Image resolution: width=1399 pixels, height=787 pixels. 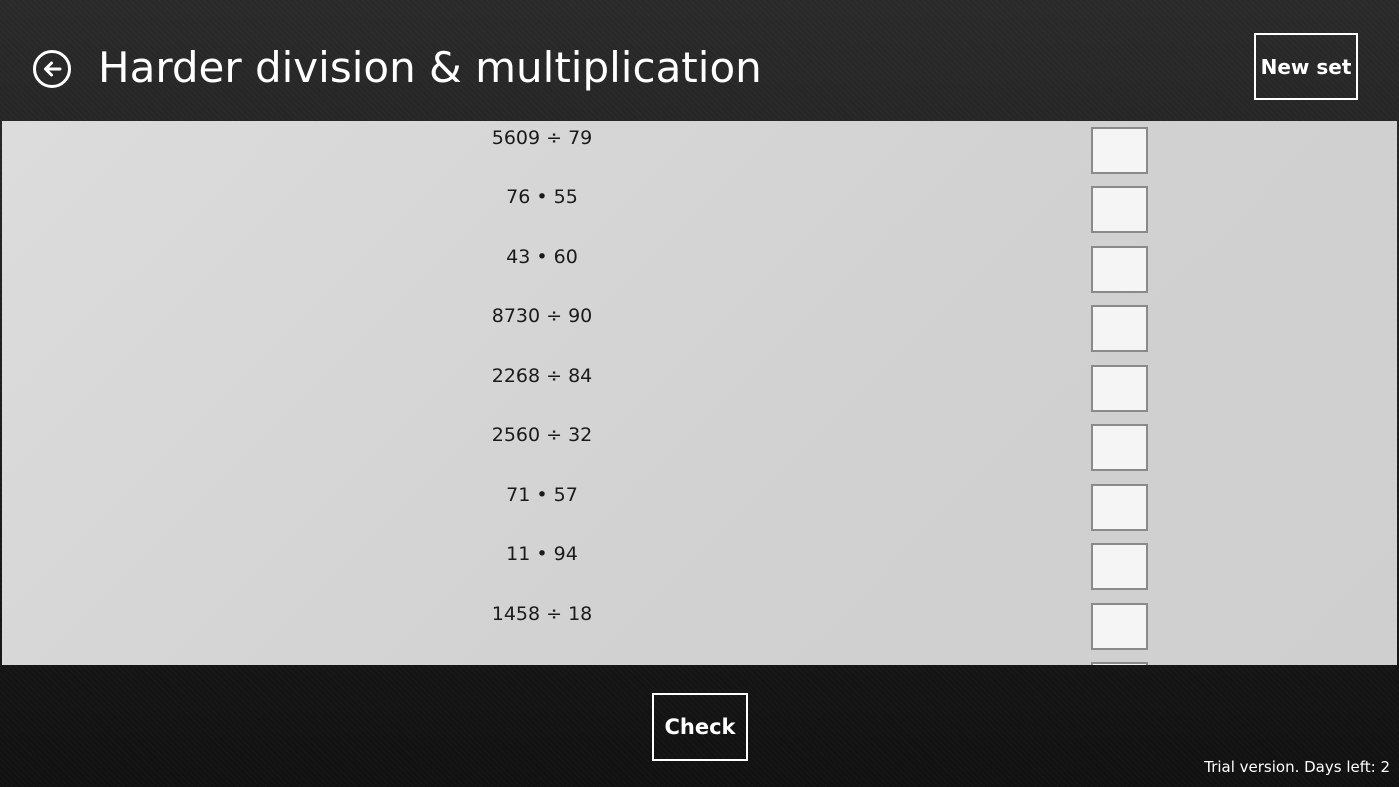 What do you see at coordinates (542, 376) in the screenshot?
I see `problem-expression: 2268 ÷ 84` at bounding box center [542, 376].